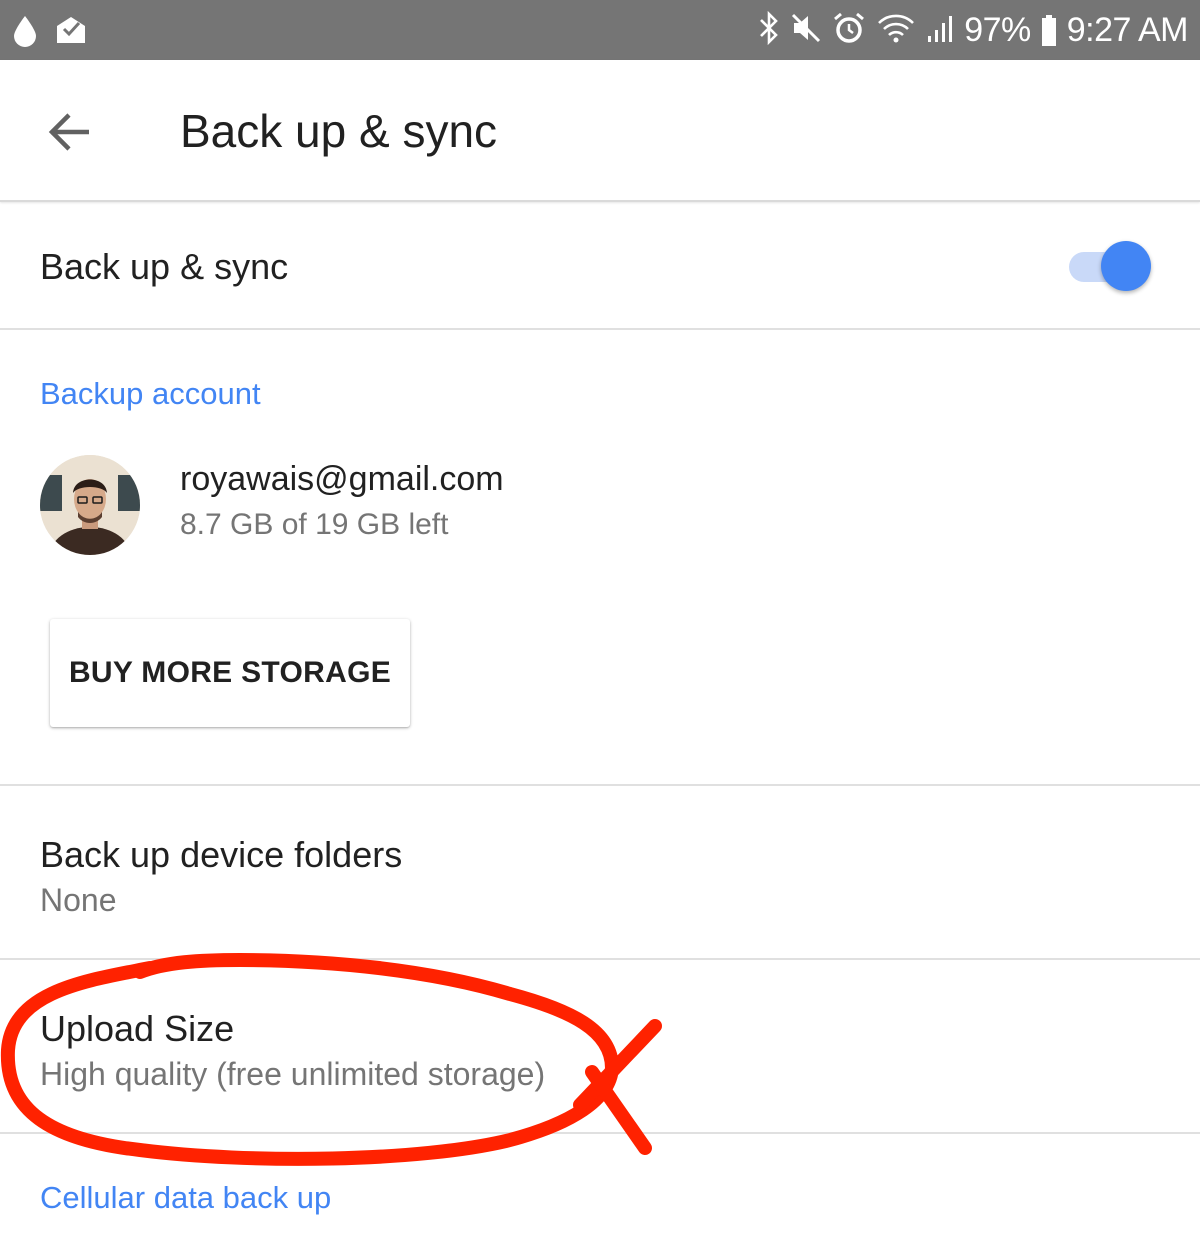 This screenshot has height=1245, width=1200. Describe the element at coordinates (293, 1074) in the screenshot. I see `upload-size-value: High quality (free unlimited storage)` at that location.